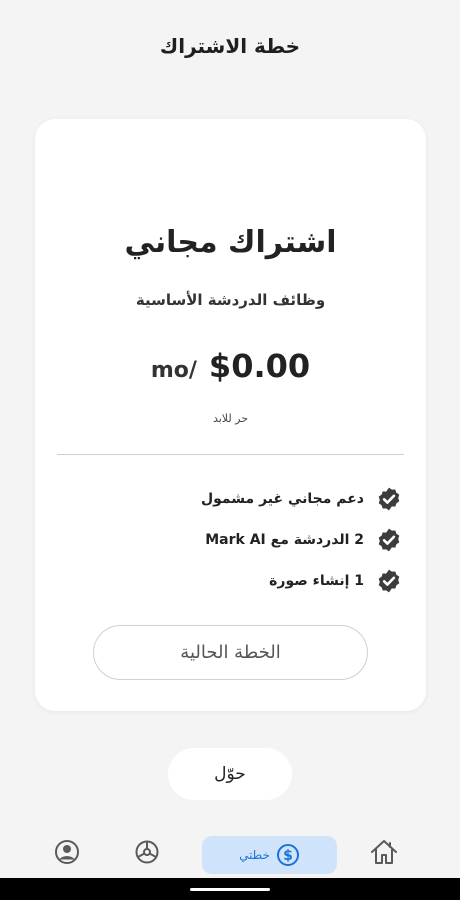 This screenshot has height=900, width=460. Describe the element at coordinates (230, 580) in the screenshot. I see `list-item: 1 إنشاء صورة` at that location.